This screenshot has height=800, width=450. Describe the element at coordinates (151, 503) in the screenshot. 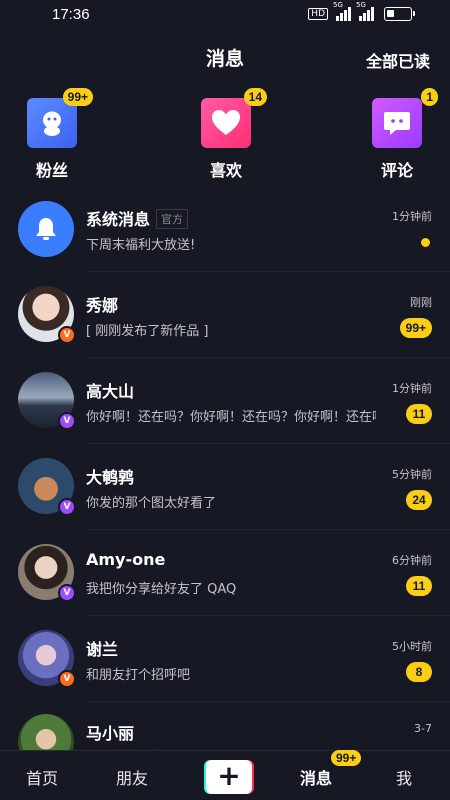

I see `message-preview: 你发的那个图太好看了` at that location.